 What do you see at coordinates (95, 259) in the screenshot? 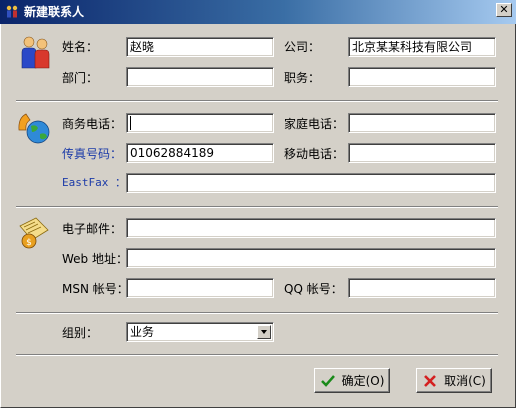
I see `web-label: Web 地址：` at bounding box center [95, 259].